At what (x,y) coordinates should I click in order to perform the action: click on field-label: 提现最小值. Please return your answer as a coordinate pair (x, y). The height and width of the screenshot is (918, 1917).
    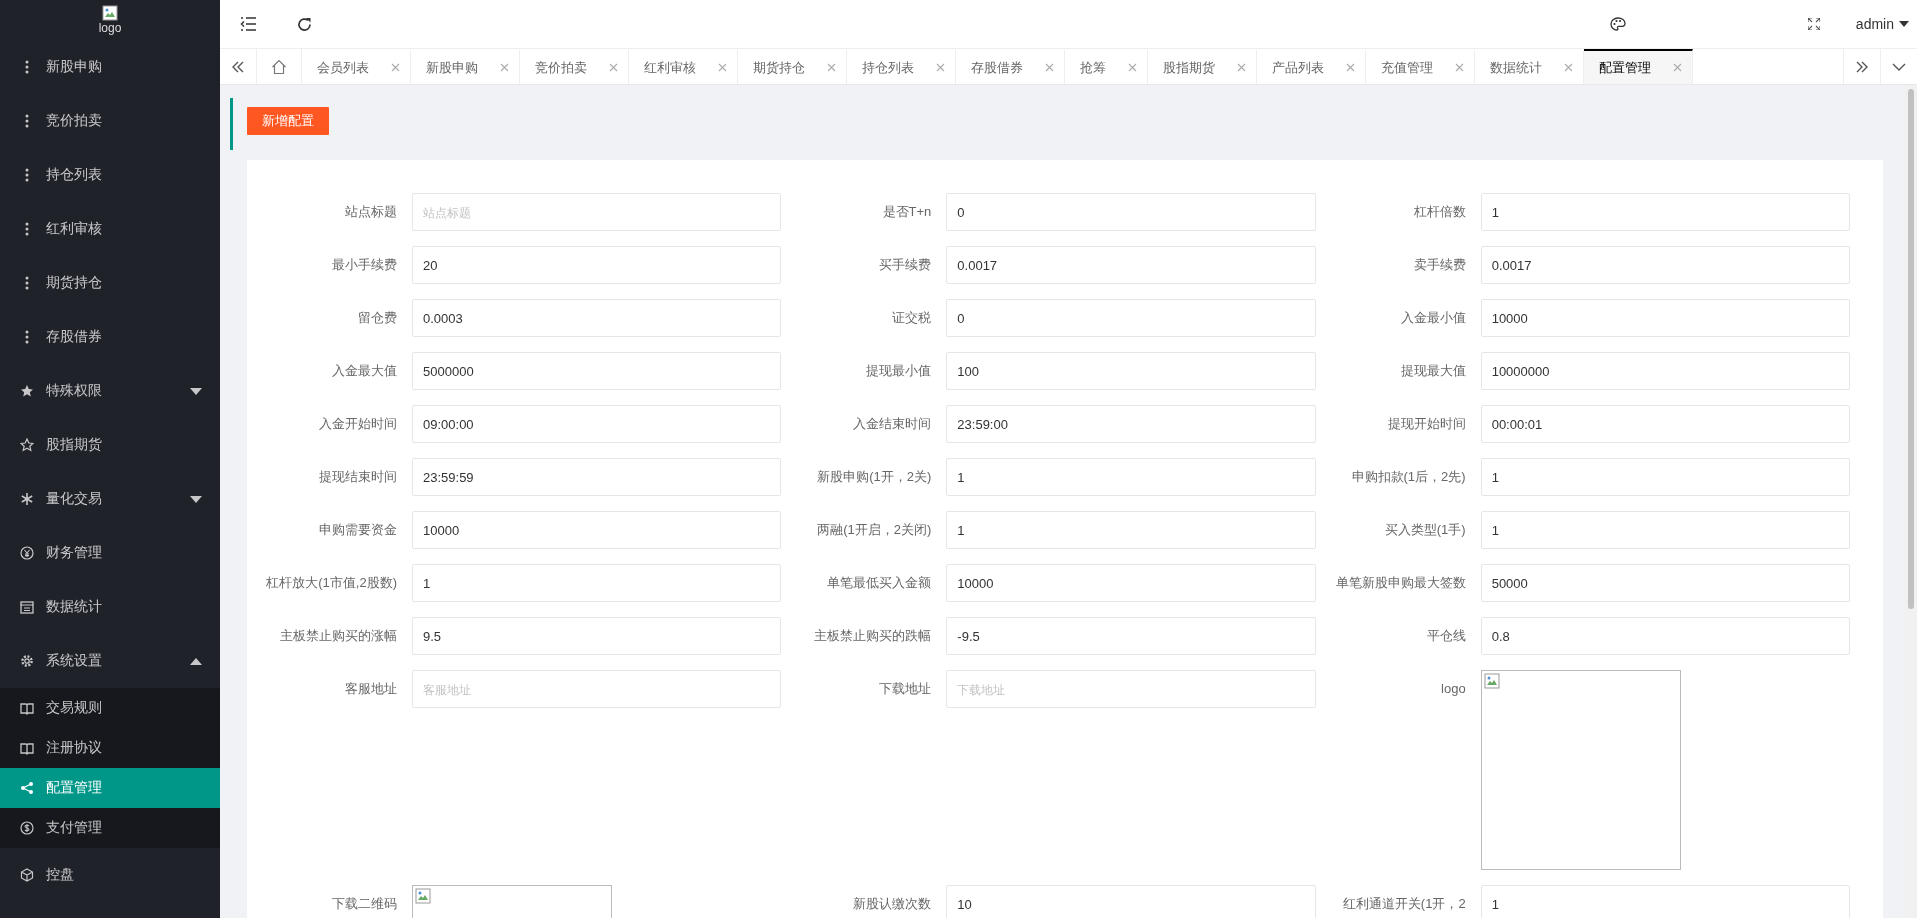
    Looking at the image, I should click on (899, 371).